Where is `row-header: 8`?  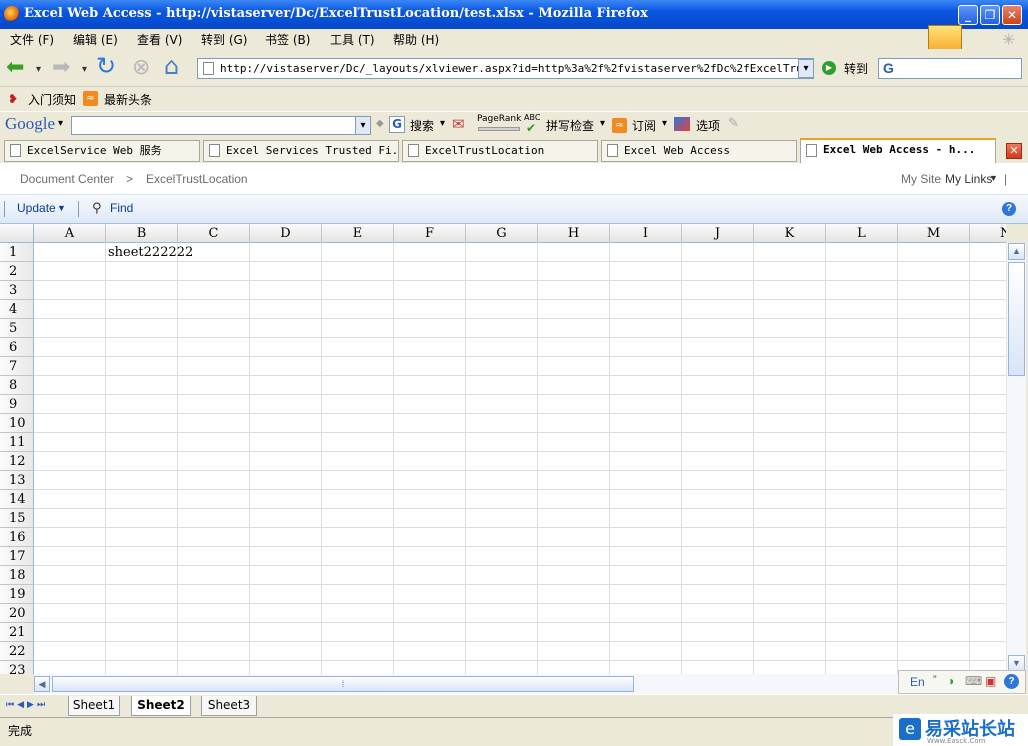 row-header: 8 is located at coordinates (17, 385).